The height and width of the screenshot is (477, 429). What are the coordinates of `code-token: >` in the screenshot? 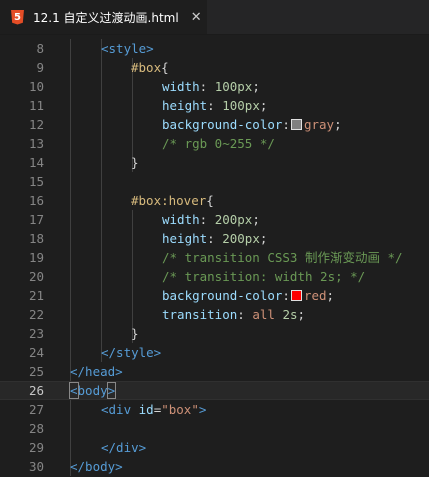 It's located at (111, 390).